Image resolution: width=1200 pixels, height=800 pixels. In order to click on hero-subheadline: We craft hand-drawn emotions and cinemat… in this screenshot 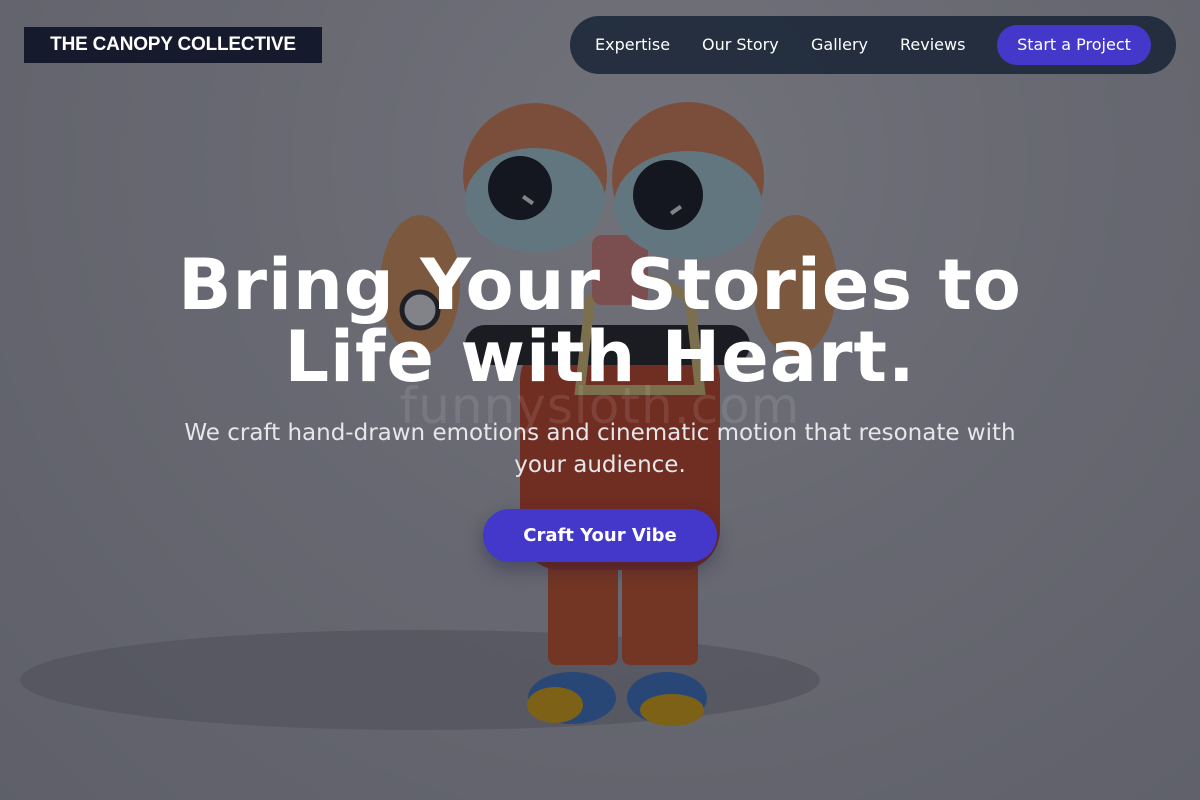, I will do `click(600, 449)`.